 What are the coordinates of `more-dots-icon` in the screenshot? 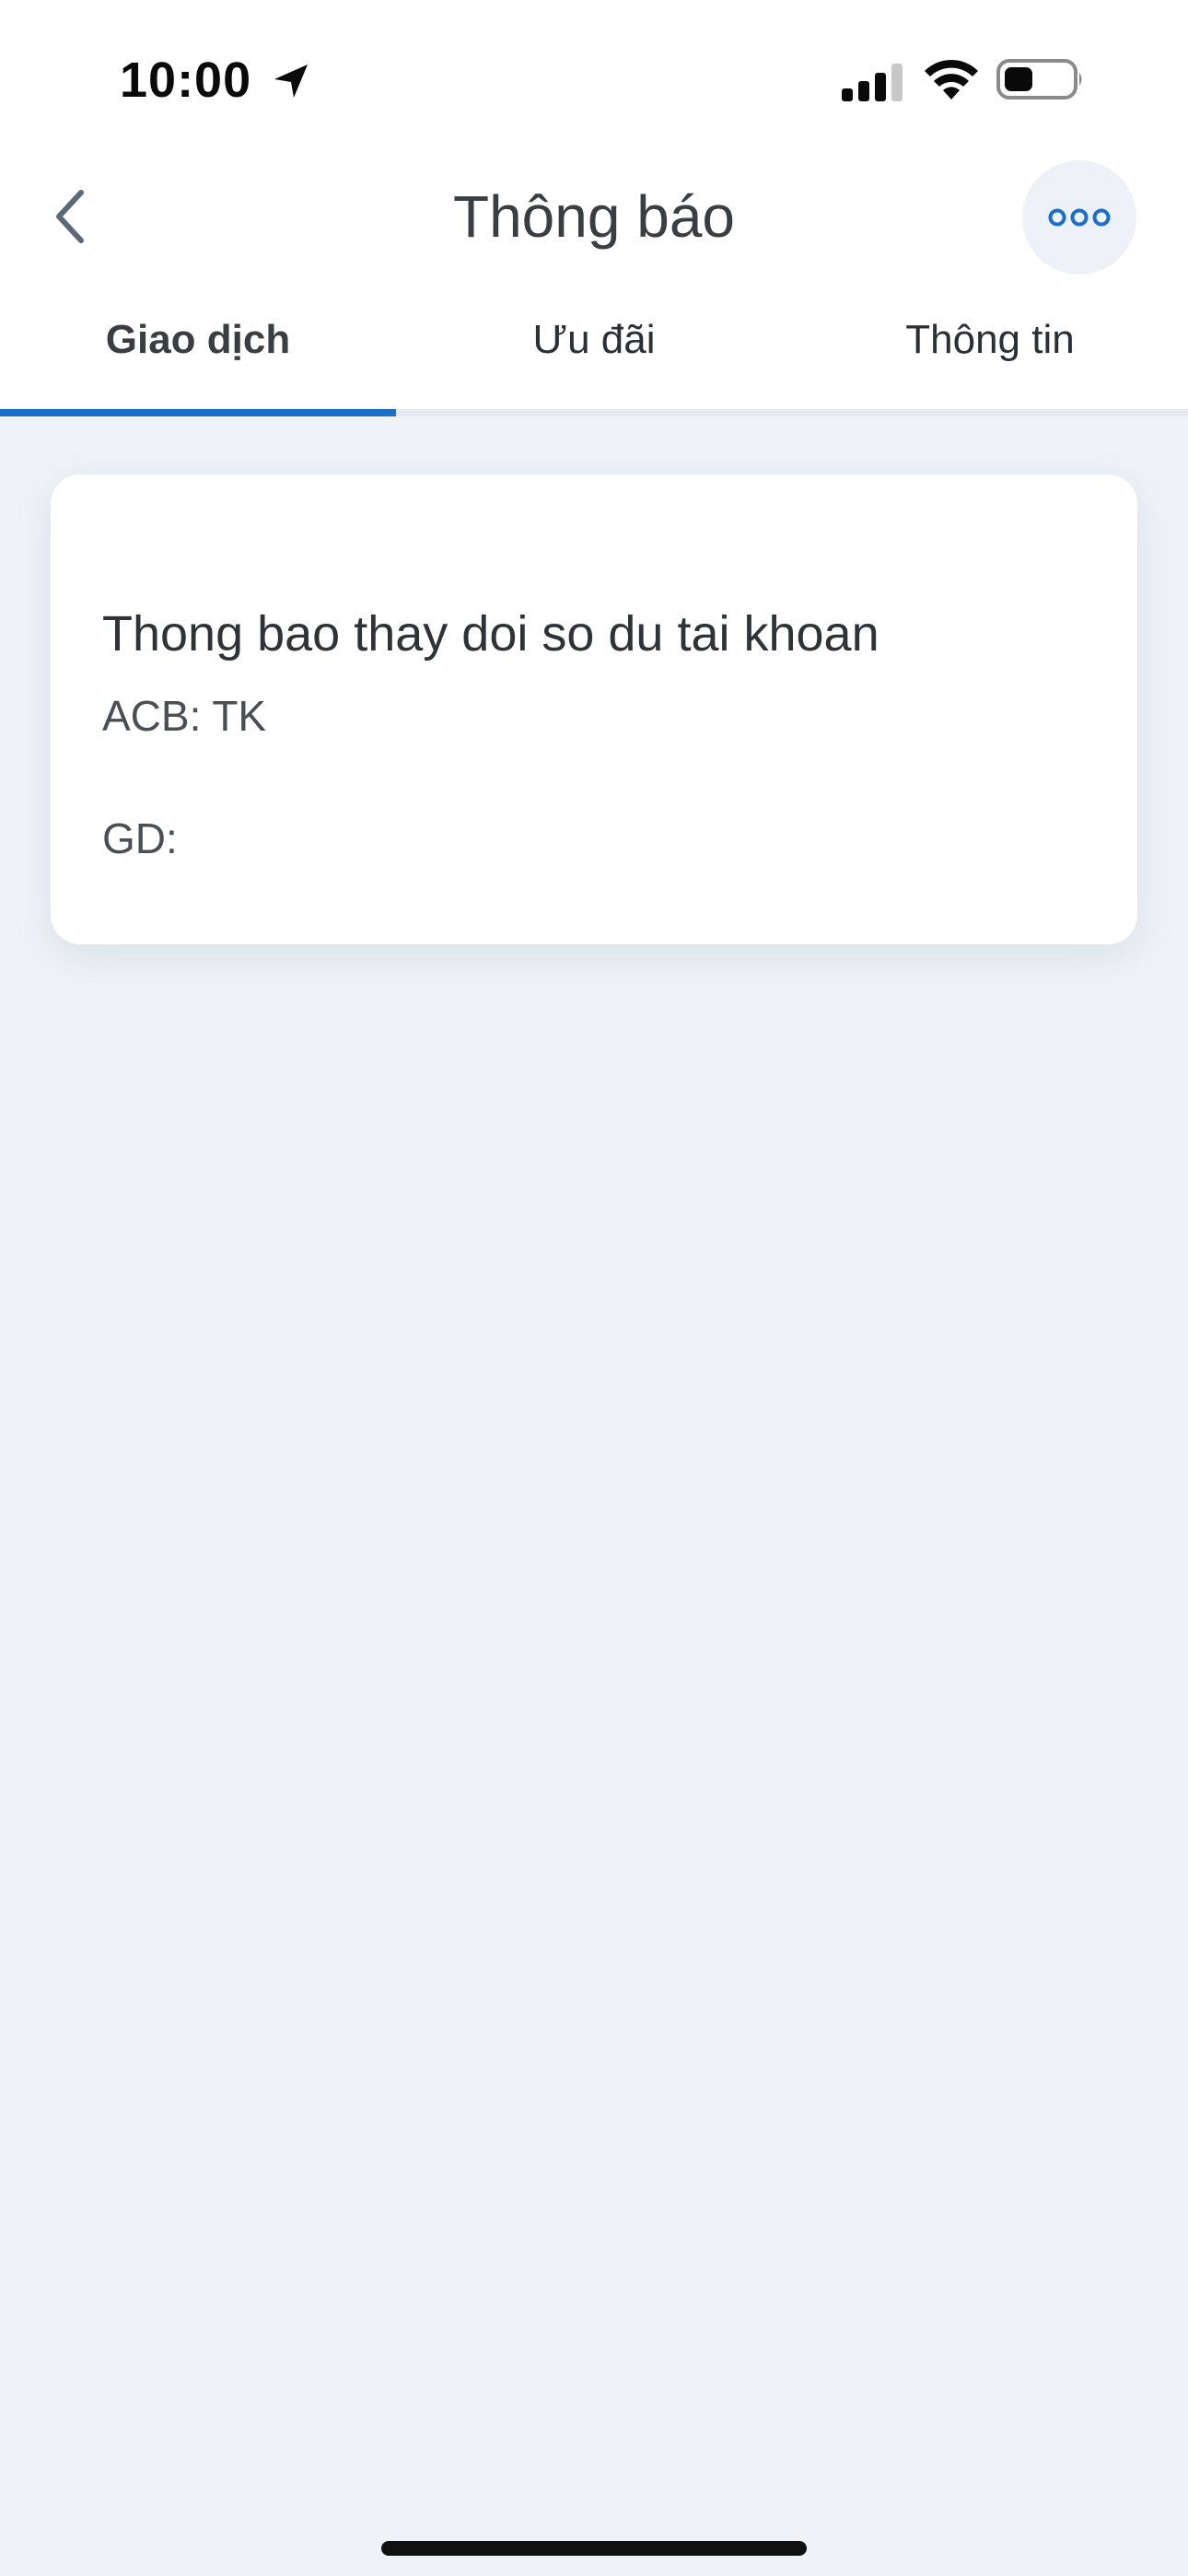 It's located at (1079, 217).